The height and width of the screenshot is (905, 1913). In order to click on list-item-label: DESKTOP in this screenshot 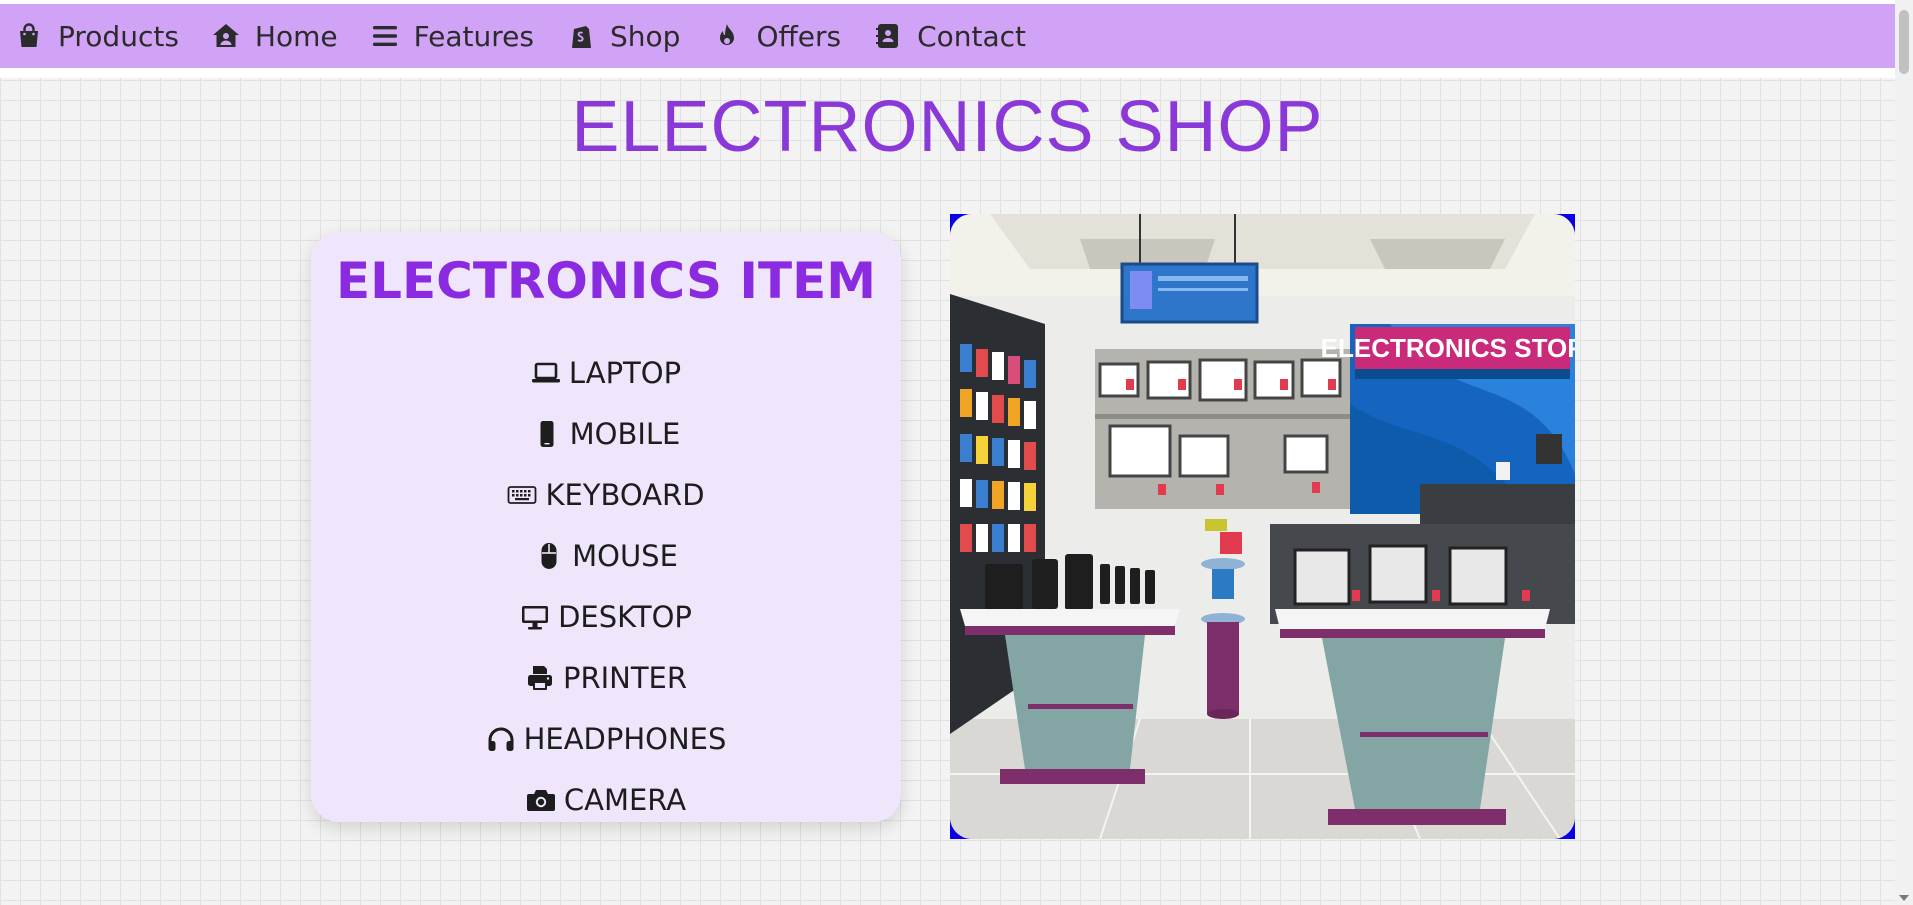, I will do `click(625, 616)`.